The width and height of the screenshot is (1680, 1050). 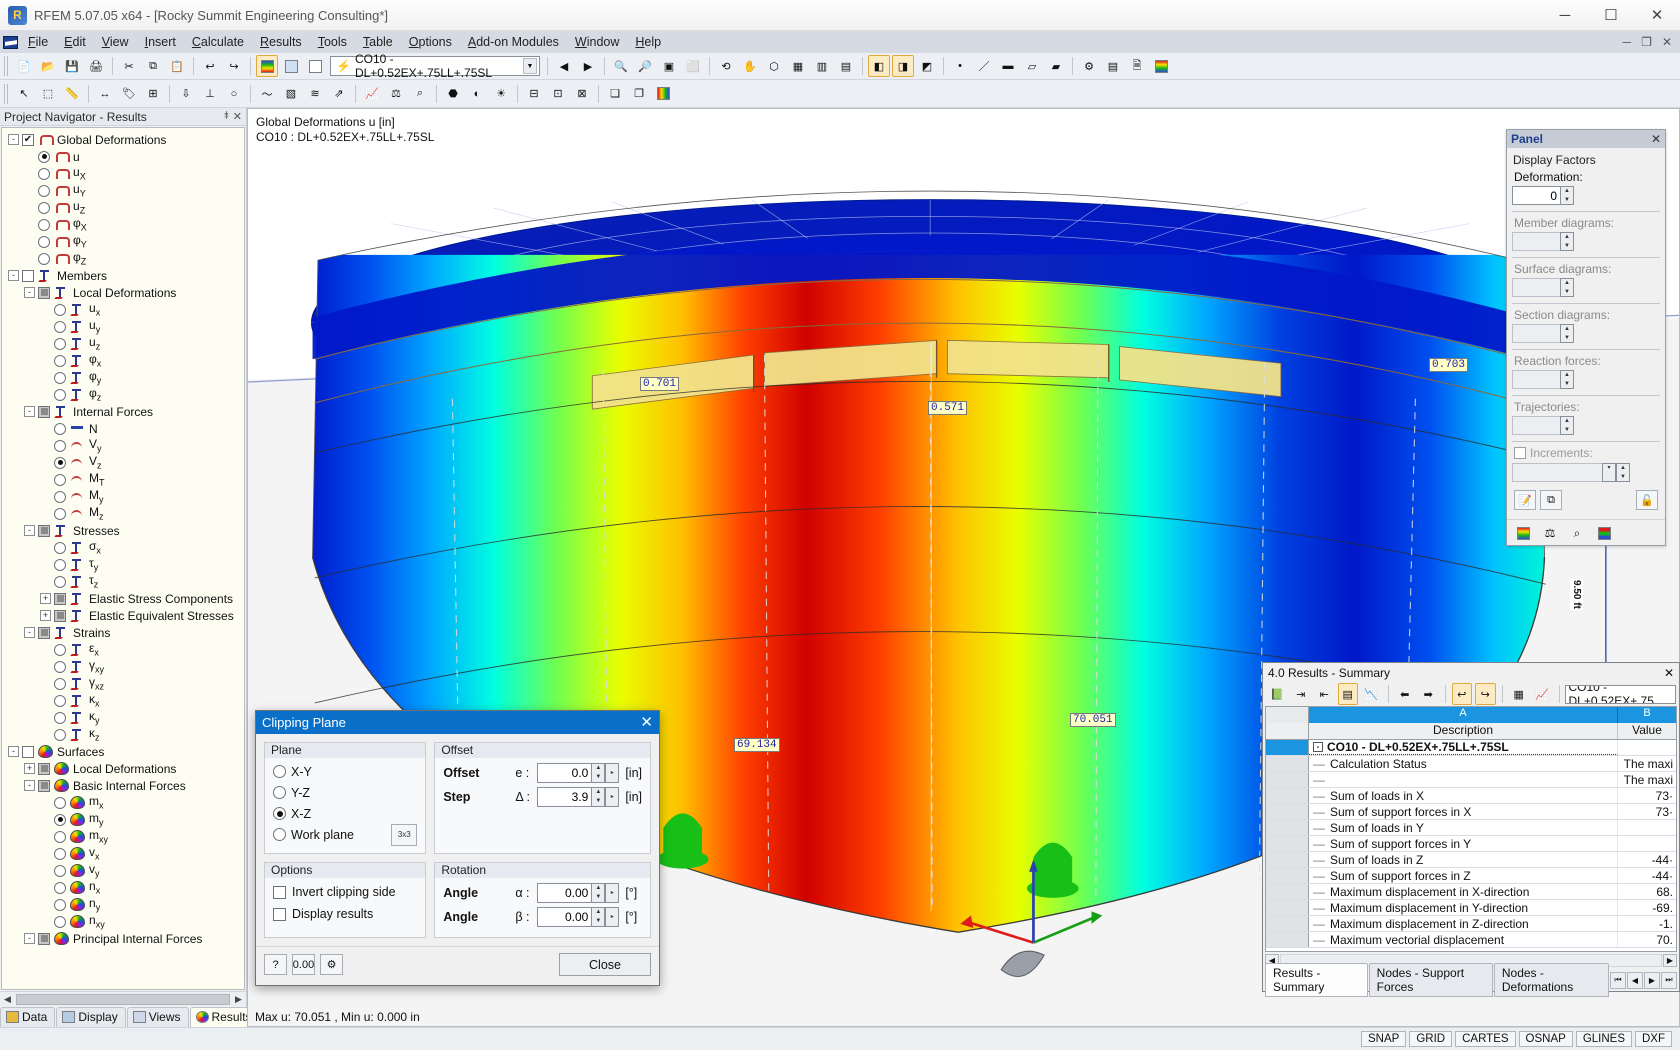 What do you see at coordinates (1318, 747) in the screenshot?
I see `collapse-group-icon: -` at bounding box center [1318, 747].